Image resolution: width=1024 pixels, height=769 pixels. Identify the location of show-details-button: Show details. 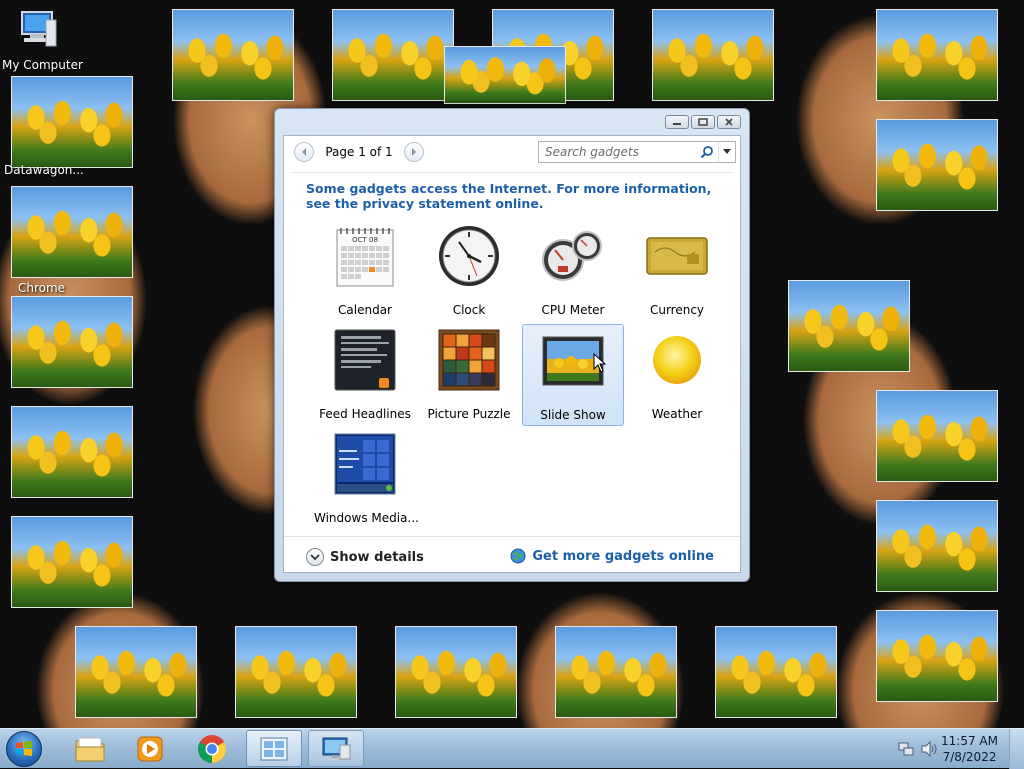
(365, 557).